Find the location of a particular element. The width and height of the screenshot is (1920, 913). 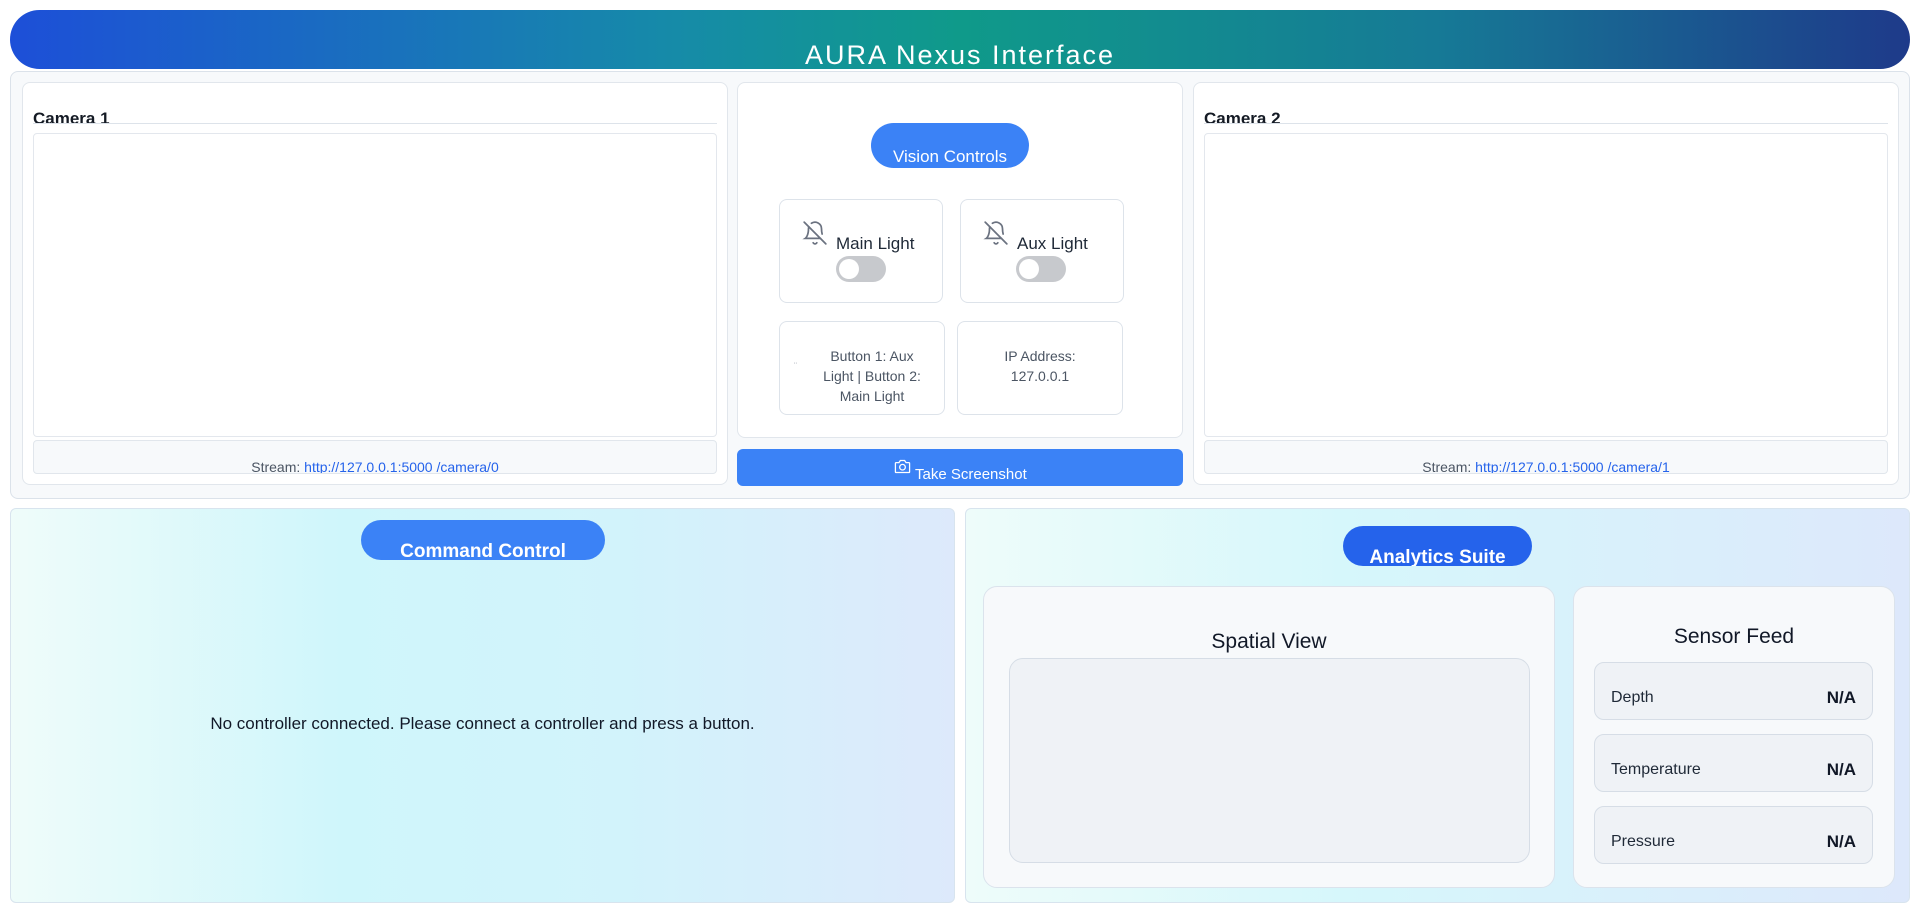

camera-1-title: Camera 1 is located at coordinates (71, 118).